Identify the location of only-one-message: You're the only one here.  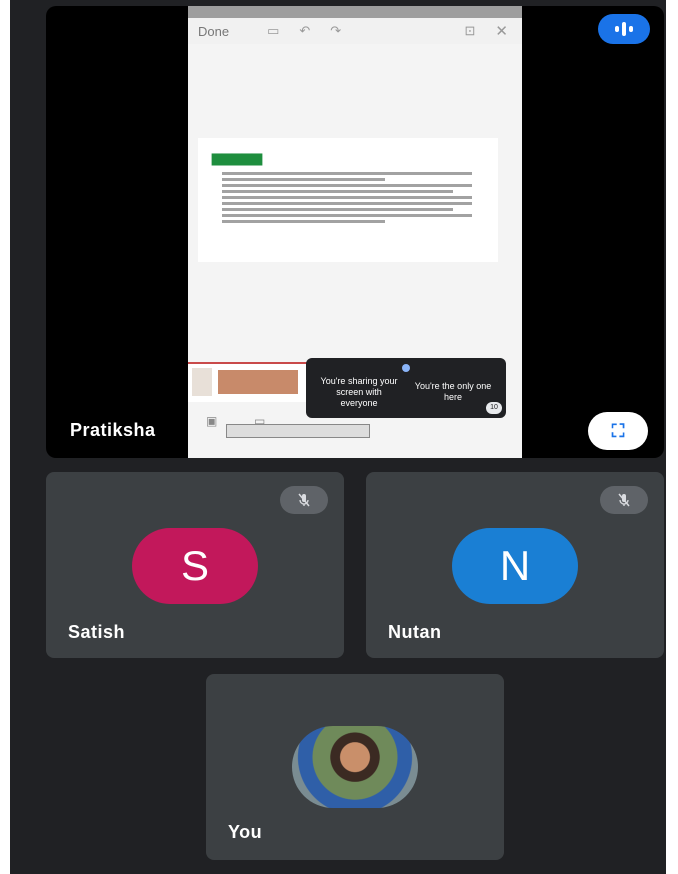
(453, 391).